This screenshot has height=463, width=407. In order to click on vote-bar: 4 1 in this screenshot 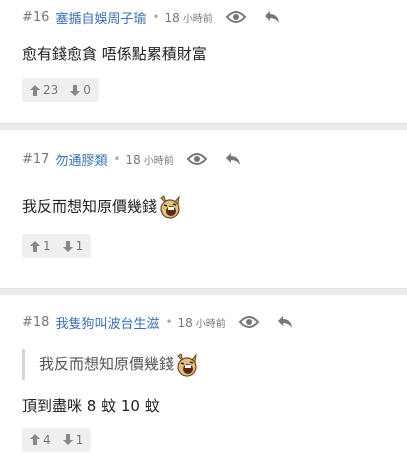, I will do `click(203, 435)`.